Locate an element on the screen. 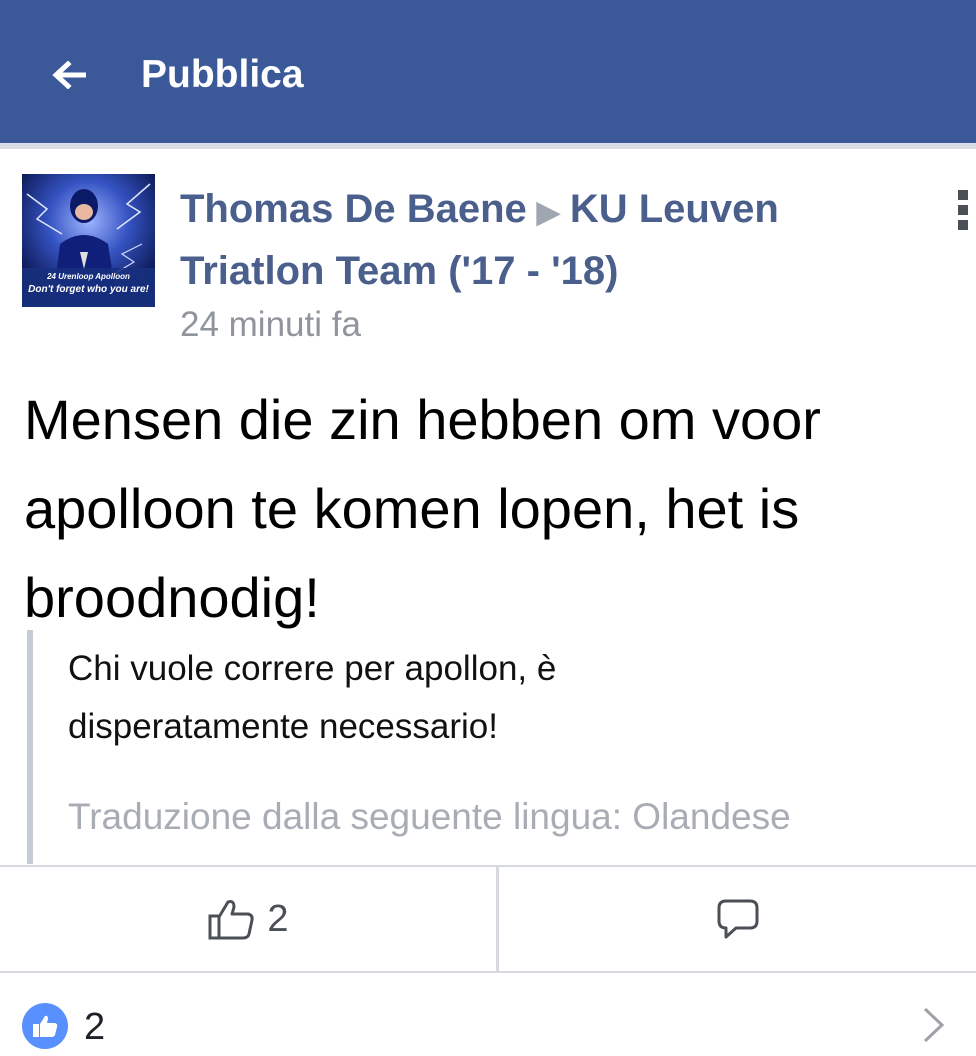  more-options-button is located at coordinates (962, 210).